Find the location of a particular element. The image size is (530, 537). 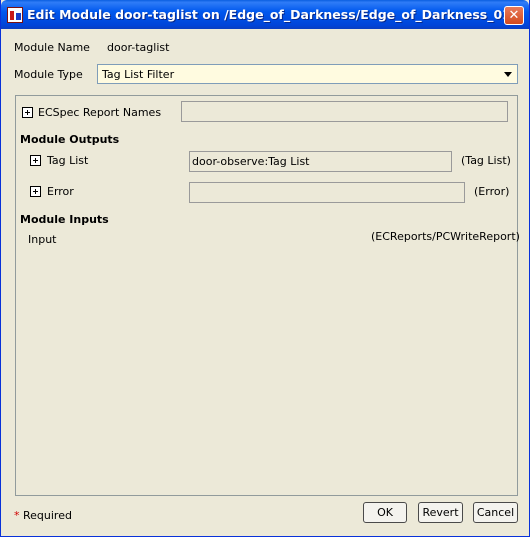

required-star: * is located at coordinates (17, 515).